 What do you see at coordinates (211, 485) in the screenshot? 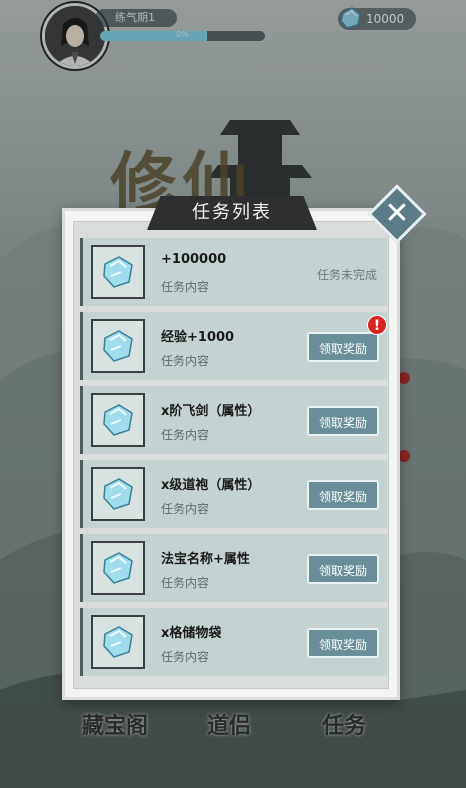
I see `task-name: x级道袍（属性）` at bounding box center [211, 485].